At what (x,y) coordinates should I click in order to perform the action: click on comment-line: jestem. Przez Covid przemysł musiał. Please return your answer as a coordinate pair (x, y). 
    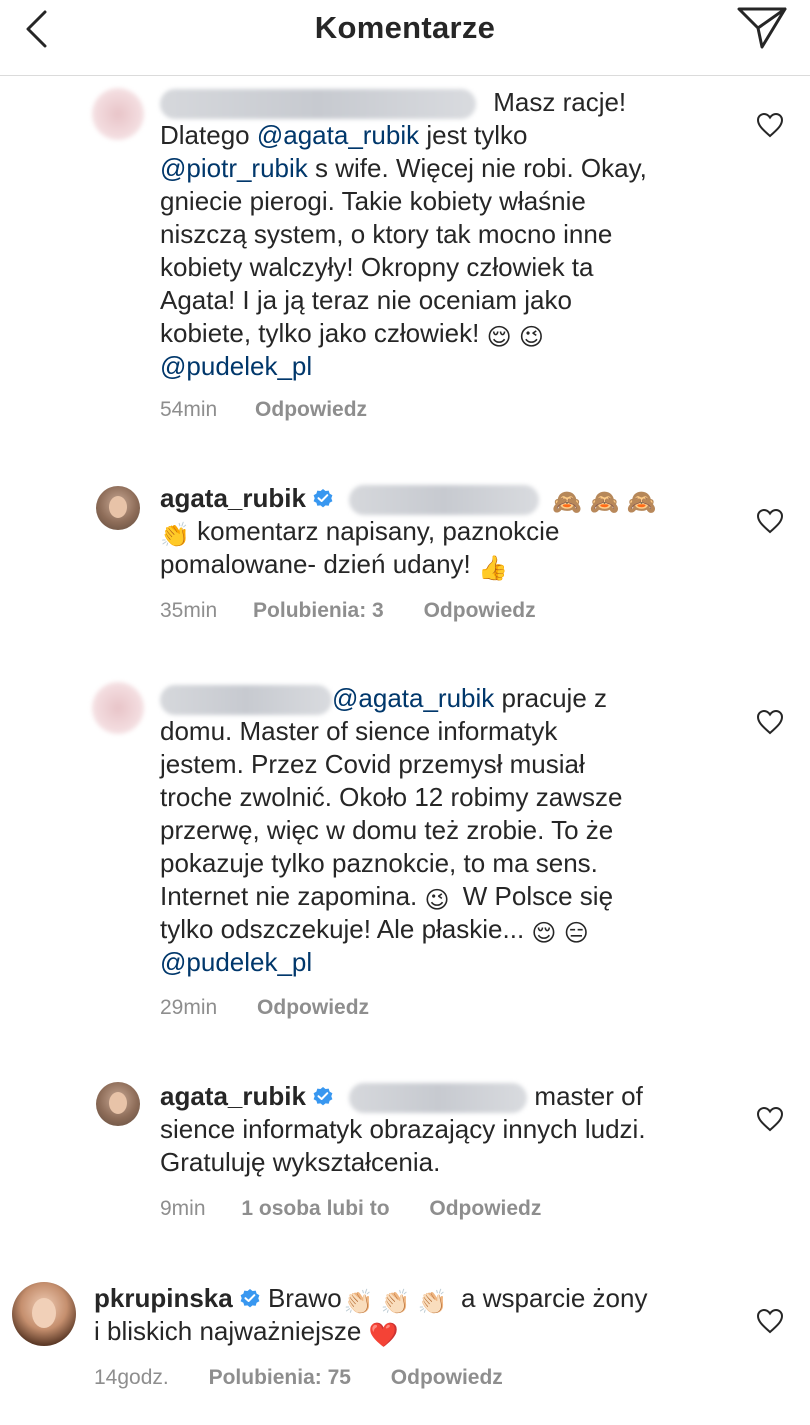
    Looking at the image, I should click on (372, 764).